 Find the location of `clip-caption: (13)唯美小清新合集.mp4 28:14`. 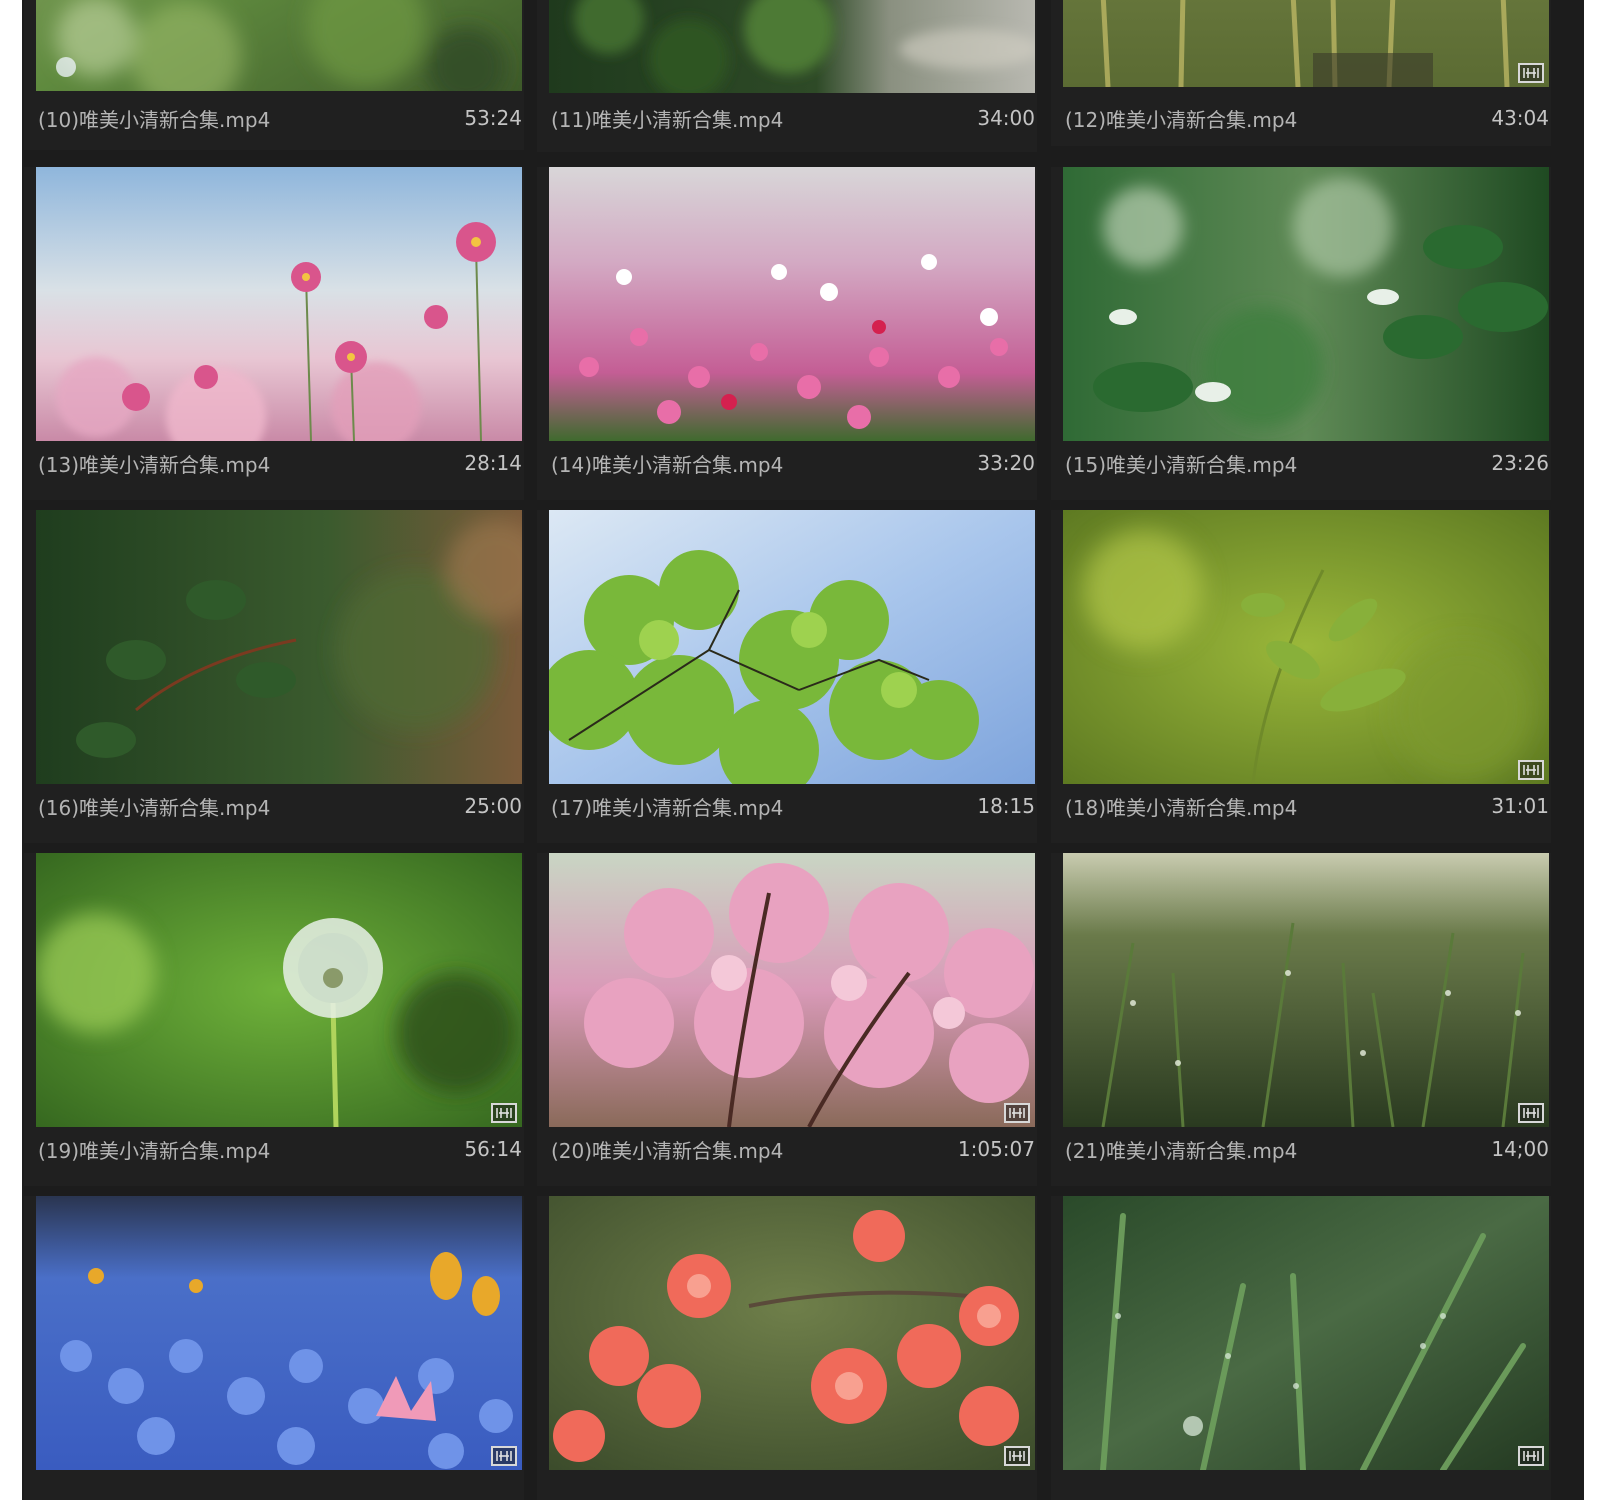

clip-caption: (13)唯美小清新合集.mp4 28:14 is located at coordinates (280, 463).